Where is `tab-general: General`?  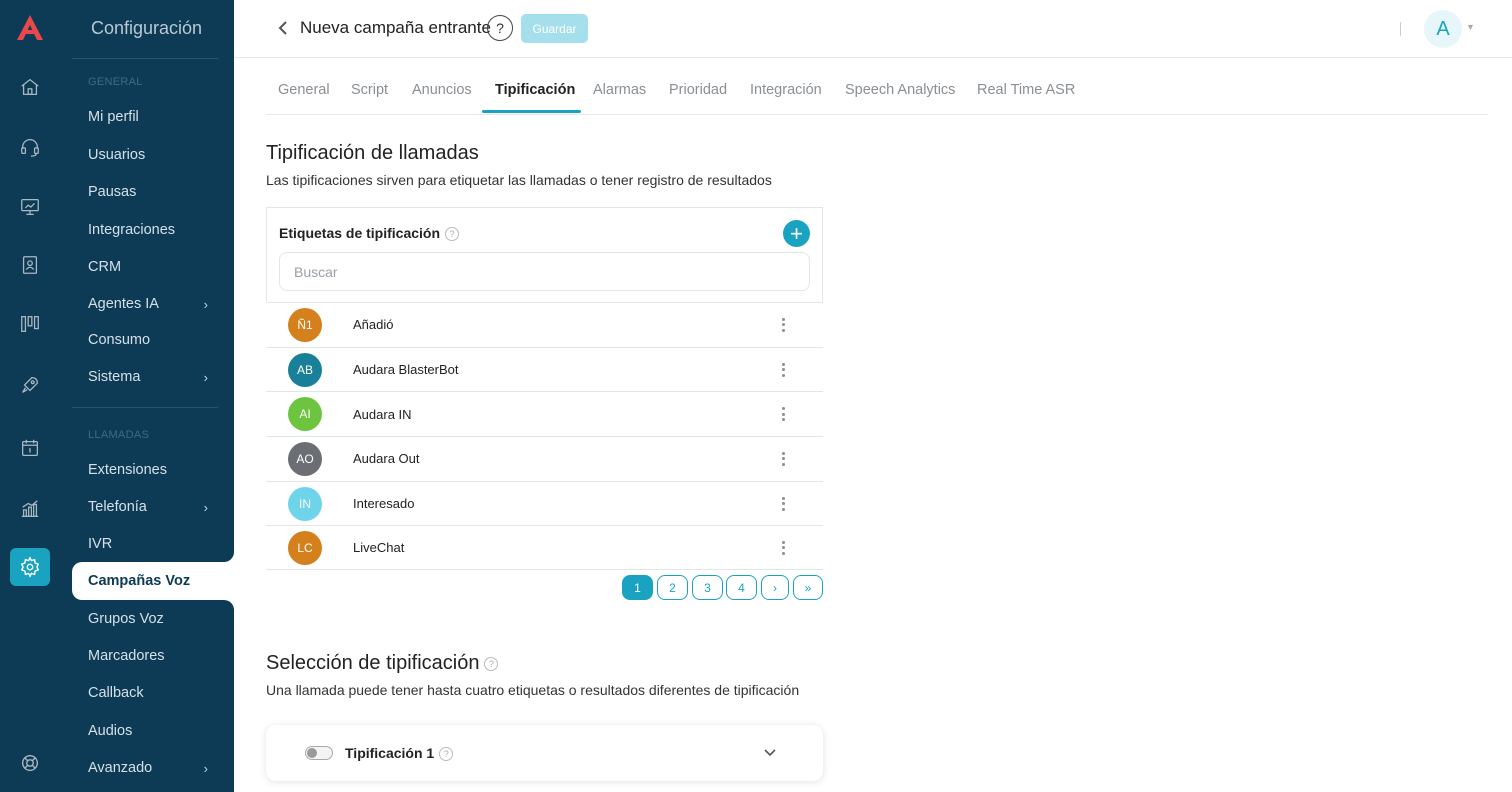
tab-general: General is located at coordinates (304, 90).